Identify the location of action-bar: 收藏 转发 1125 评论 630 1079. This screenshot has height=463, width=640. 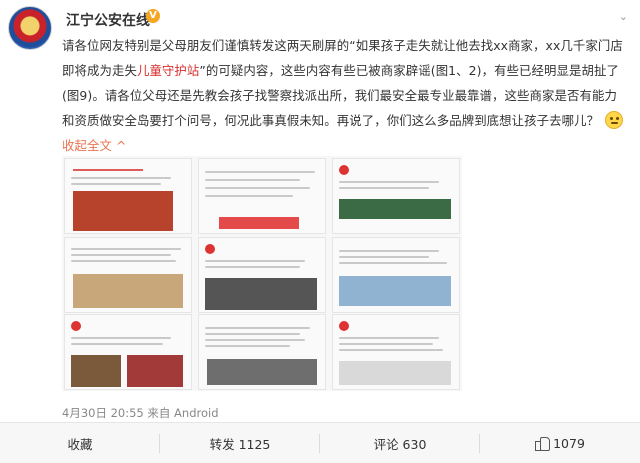
(320, 442).